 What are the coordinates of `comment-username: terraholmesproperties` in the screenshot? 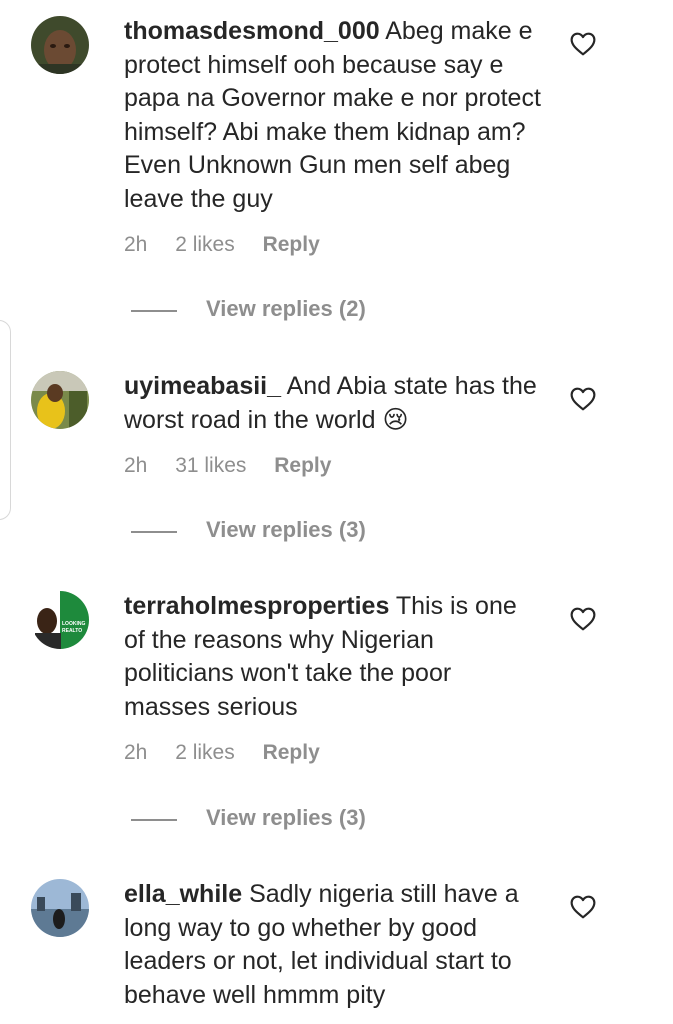 It's located at (256, 606).